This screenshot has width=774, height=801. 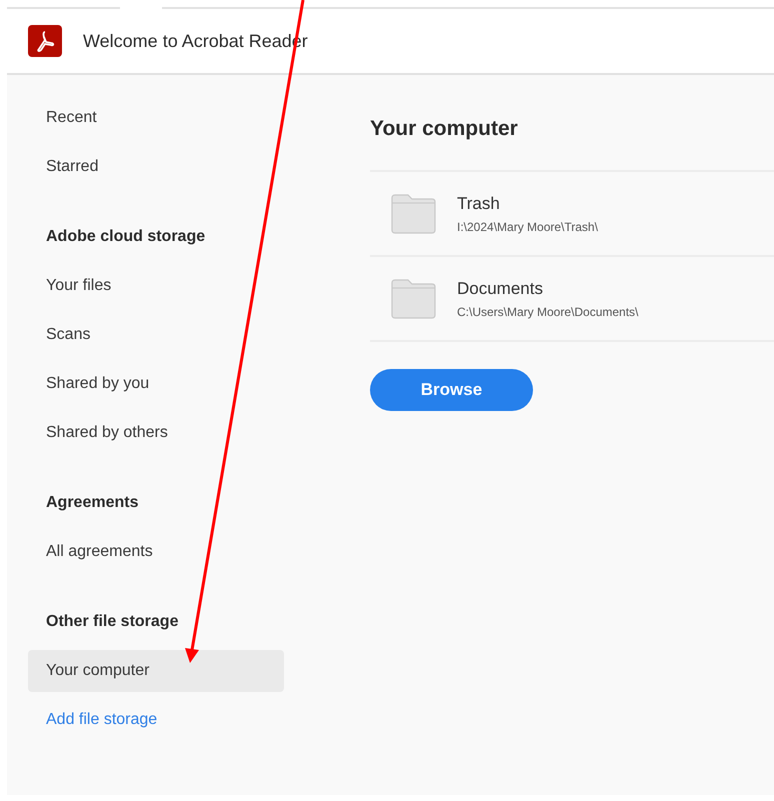 I want to click on sidebar-item: Recent, so click(x=156, y=118).